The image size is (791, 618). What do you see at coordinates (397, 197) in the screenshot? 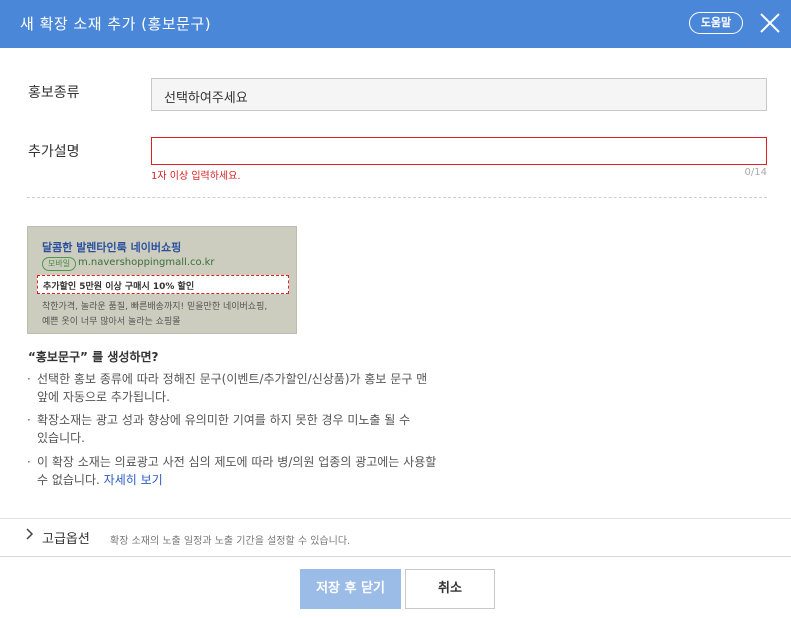
I see `section-divider` at bounding box center [397, 197].